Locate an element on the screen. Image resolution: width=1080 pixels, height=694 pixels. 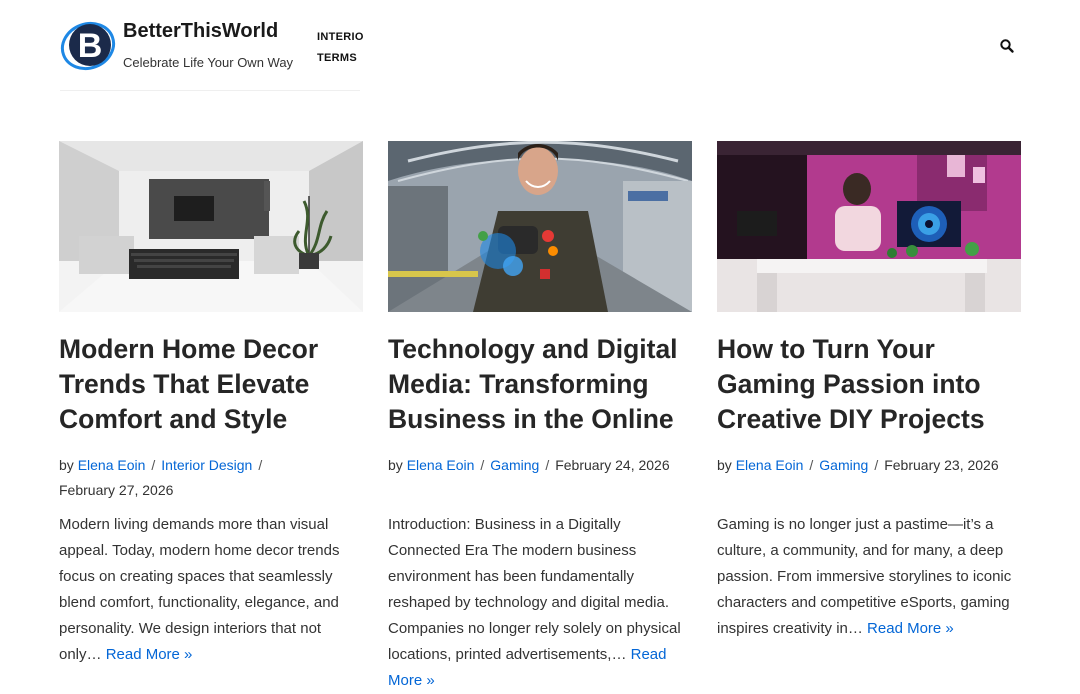
living-room-image is located at coordinates (211, 226).